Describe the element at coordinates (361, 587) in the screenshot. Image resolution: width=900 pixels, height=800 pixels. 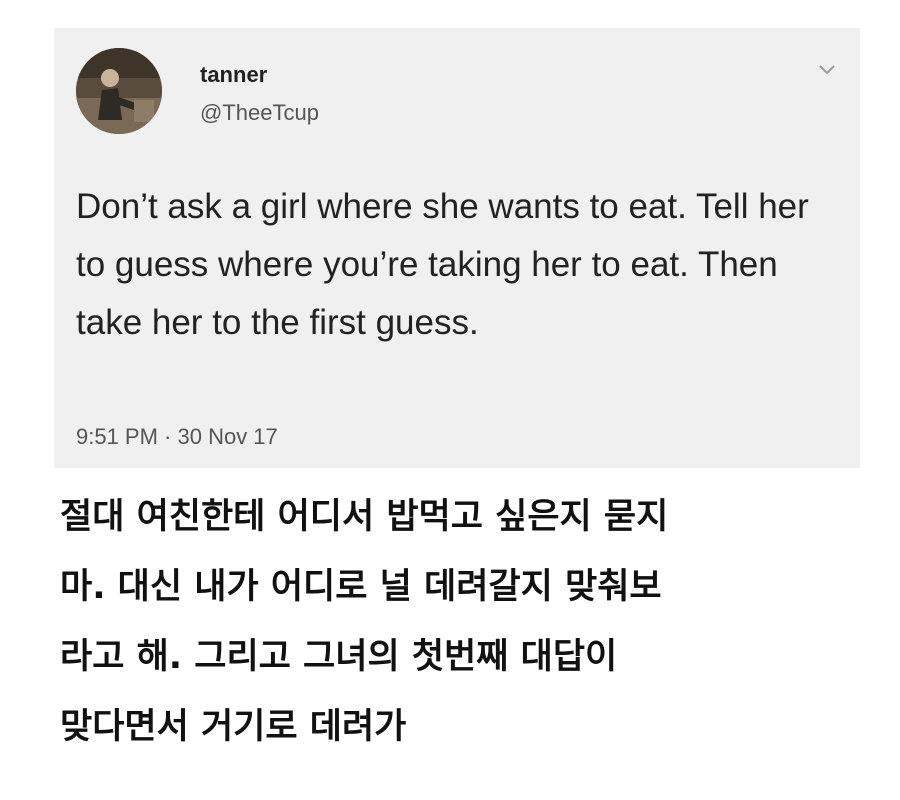
I see `caption-line: 마. 대신 내가 어디로 널 데려갈지 맞춰보` at that location.